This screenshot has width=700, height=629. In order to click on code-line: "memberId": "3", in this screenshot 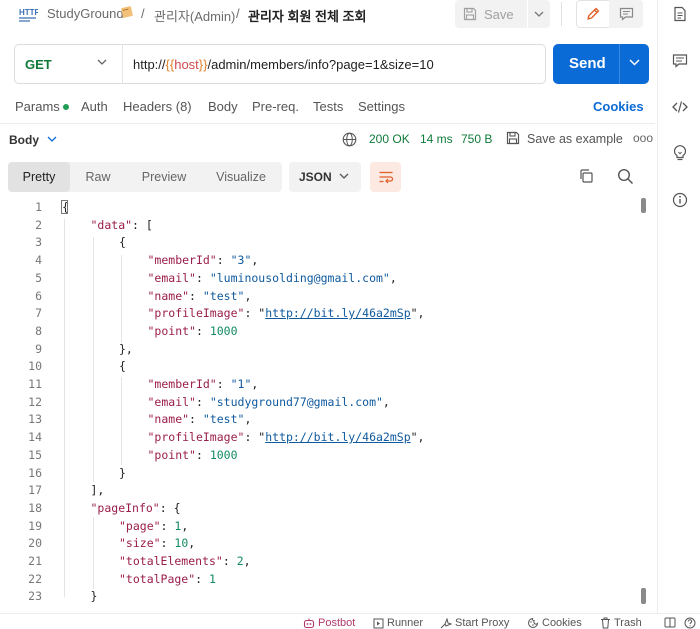, I will do `click(203, 260)`.